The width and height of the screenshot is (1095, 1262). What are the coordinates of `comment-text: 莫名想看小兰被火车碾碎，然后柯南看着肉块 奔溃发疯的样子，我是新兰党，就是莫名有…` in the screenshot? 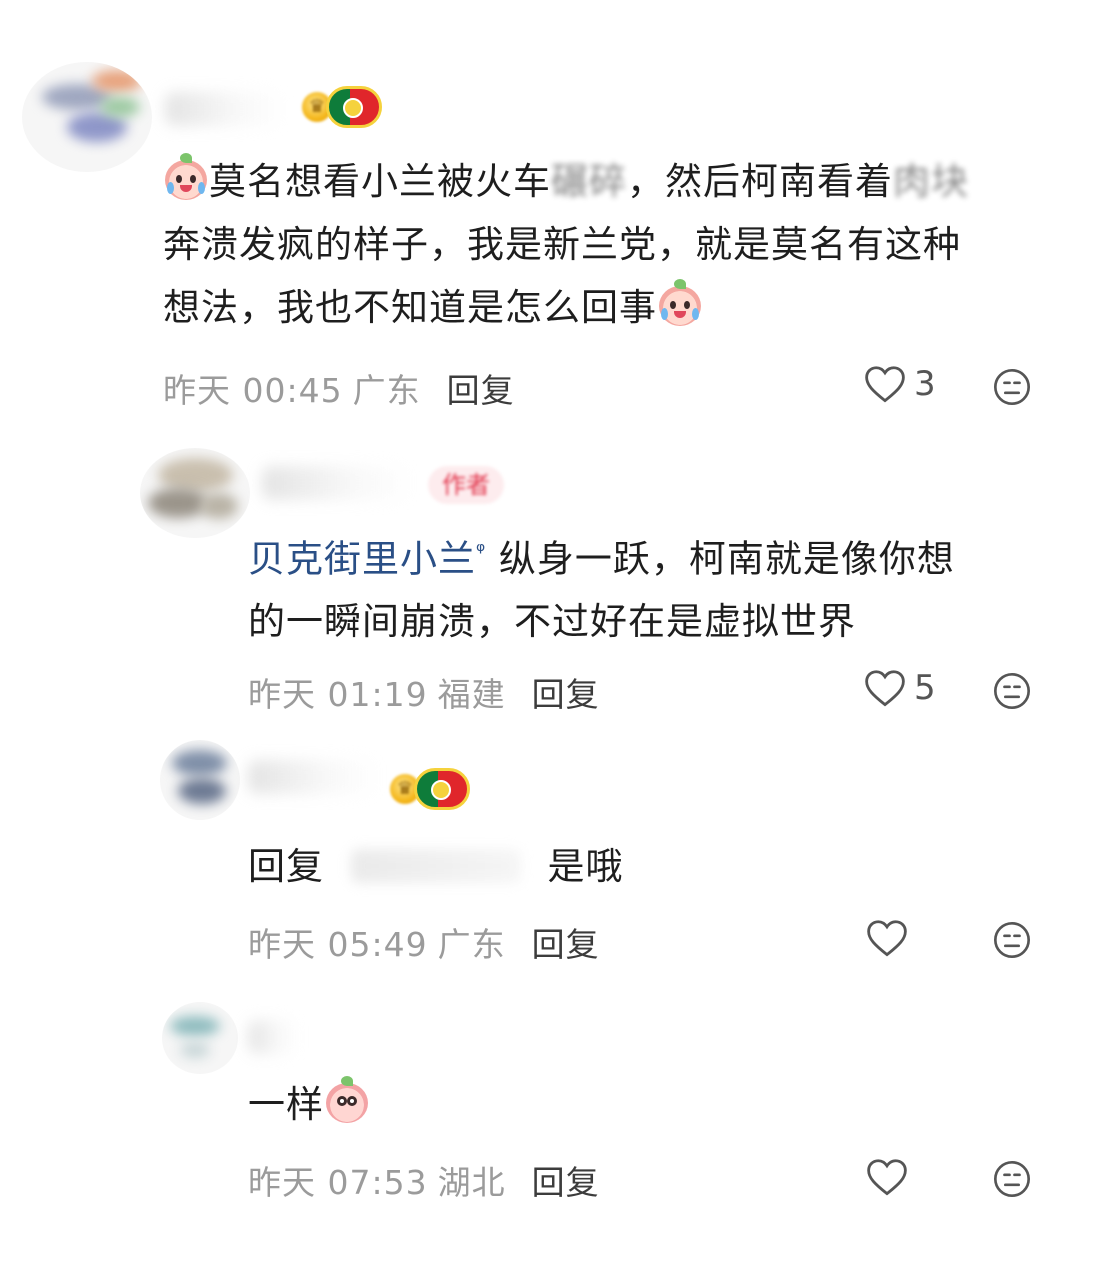 It's located at (566, 241).